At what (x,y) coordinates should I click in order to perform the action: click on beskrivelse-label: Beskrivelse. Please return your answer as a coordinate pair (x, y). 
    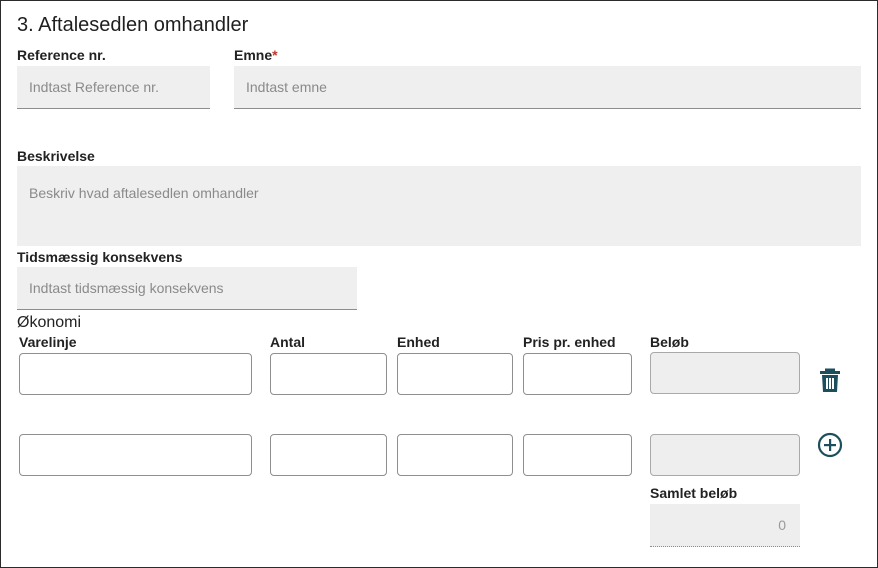
    Looking at the image, I should click on (56, 156).